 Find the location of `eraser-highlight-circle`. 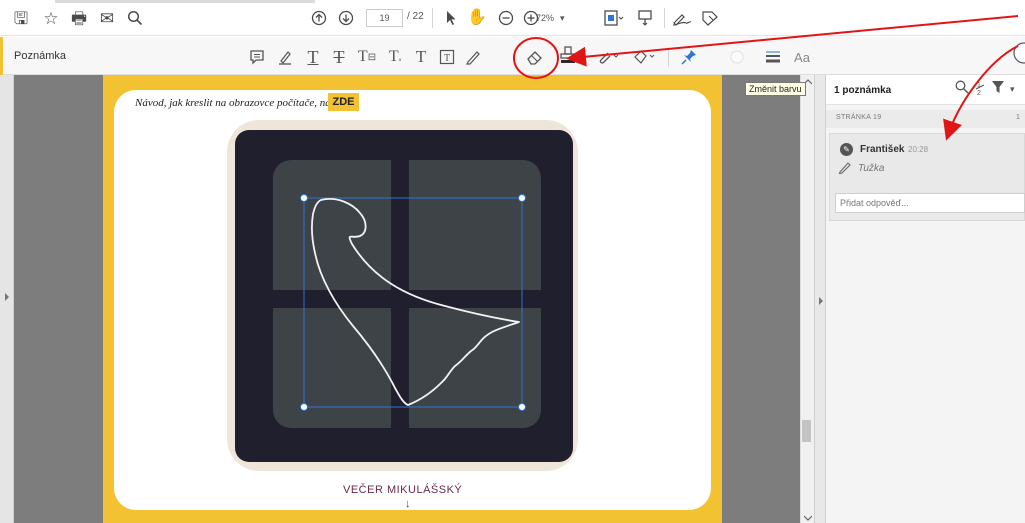

eraser-highlight-circle is located at coordinates (536, 58).